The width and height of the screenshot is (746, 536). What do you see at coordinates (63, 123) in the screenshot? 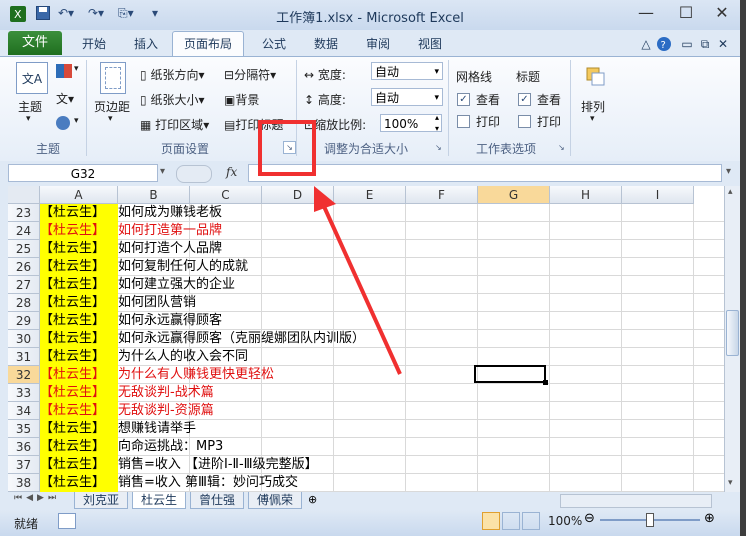
I see `theme-effects-icon` at bounding box center [63, 123].